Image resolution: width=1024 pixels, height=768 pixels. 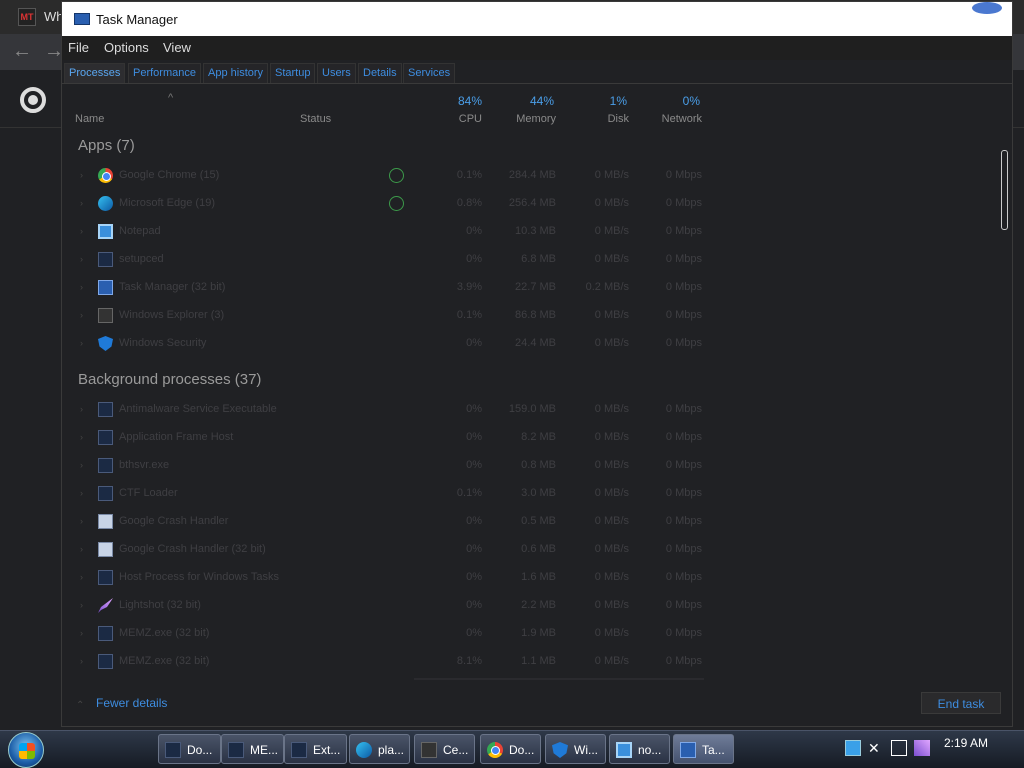 I want to click on vertical-scrollbar, so click(x=1004, y=190).